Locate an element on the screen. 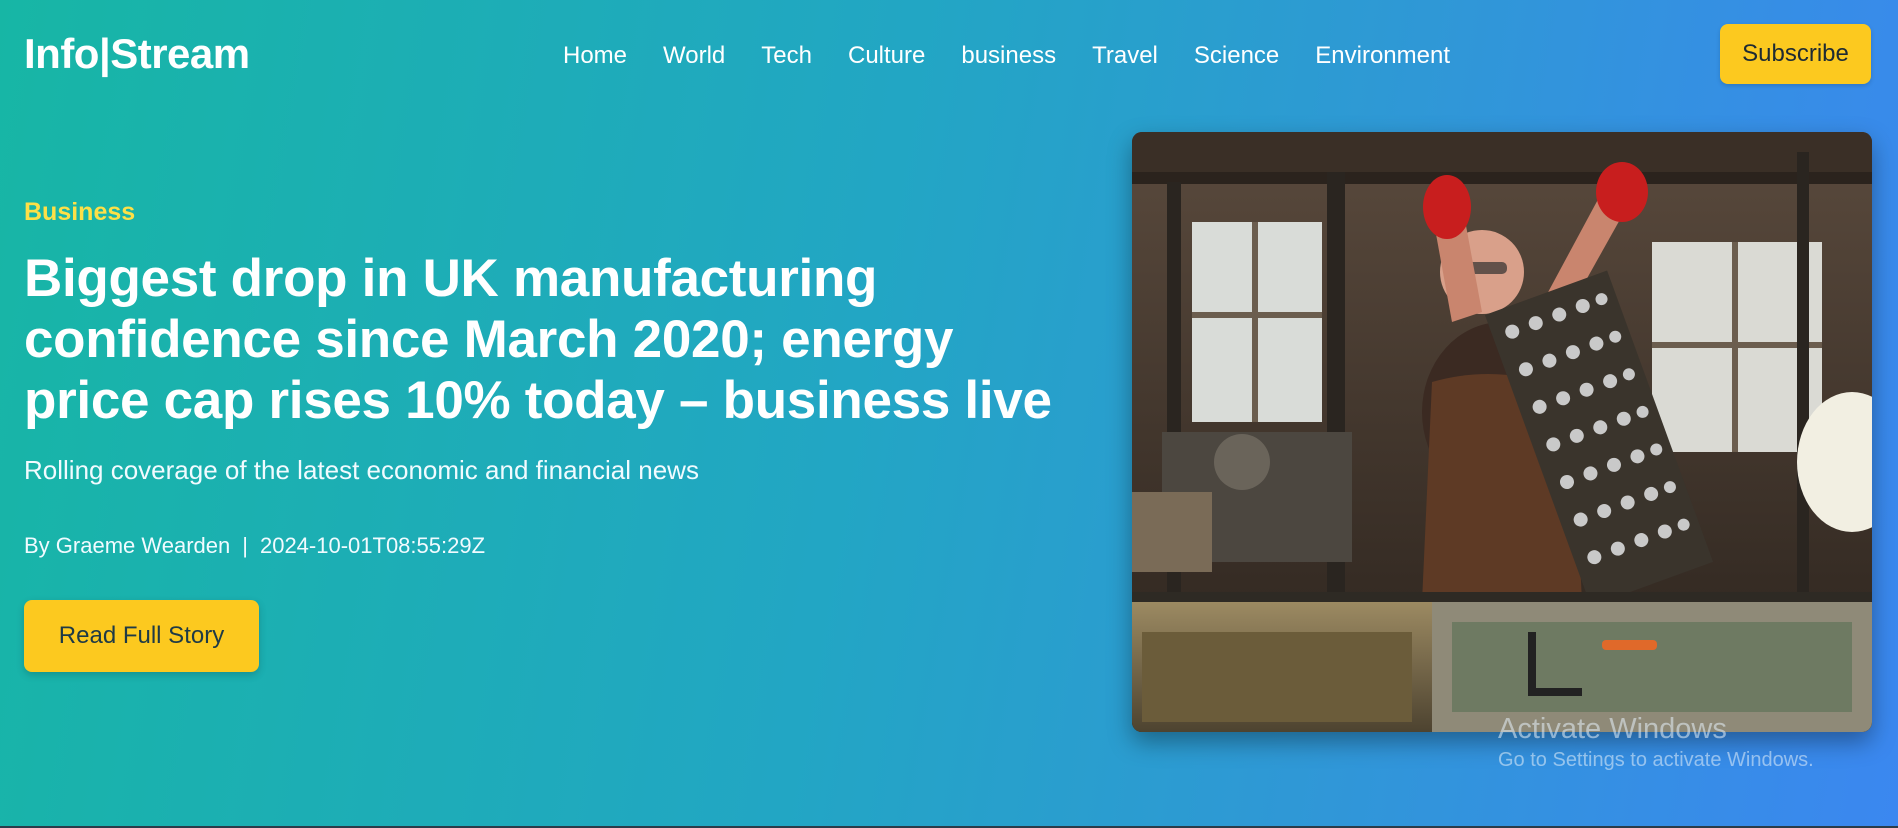 This screenshot has height=828, width=1898. subscribe-button: Subscribe is located at coordinates (1795, 54).